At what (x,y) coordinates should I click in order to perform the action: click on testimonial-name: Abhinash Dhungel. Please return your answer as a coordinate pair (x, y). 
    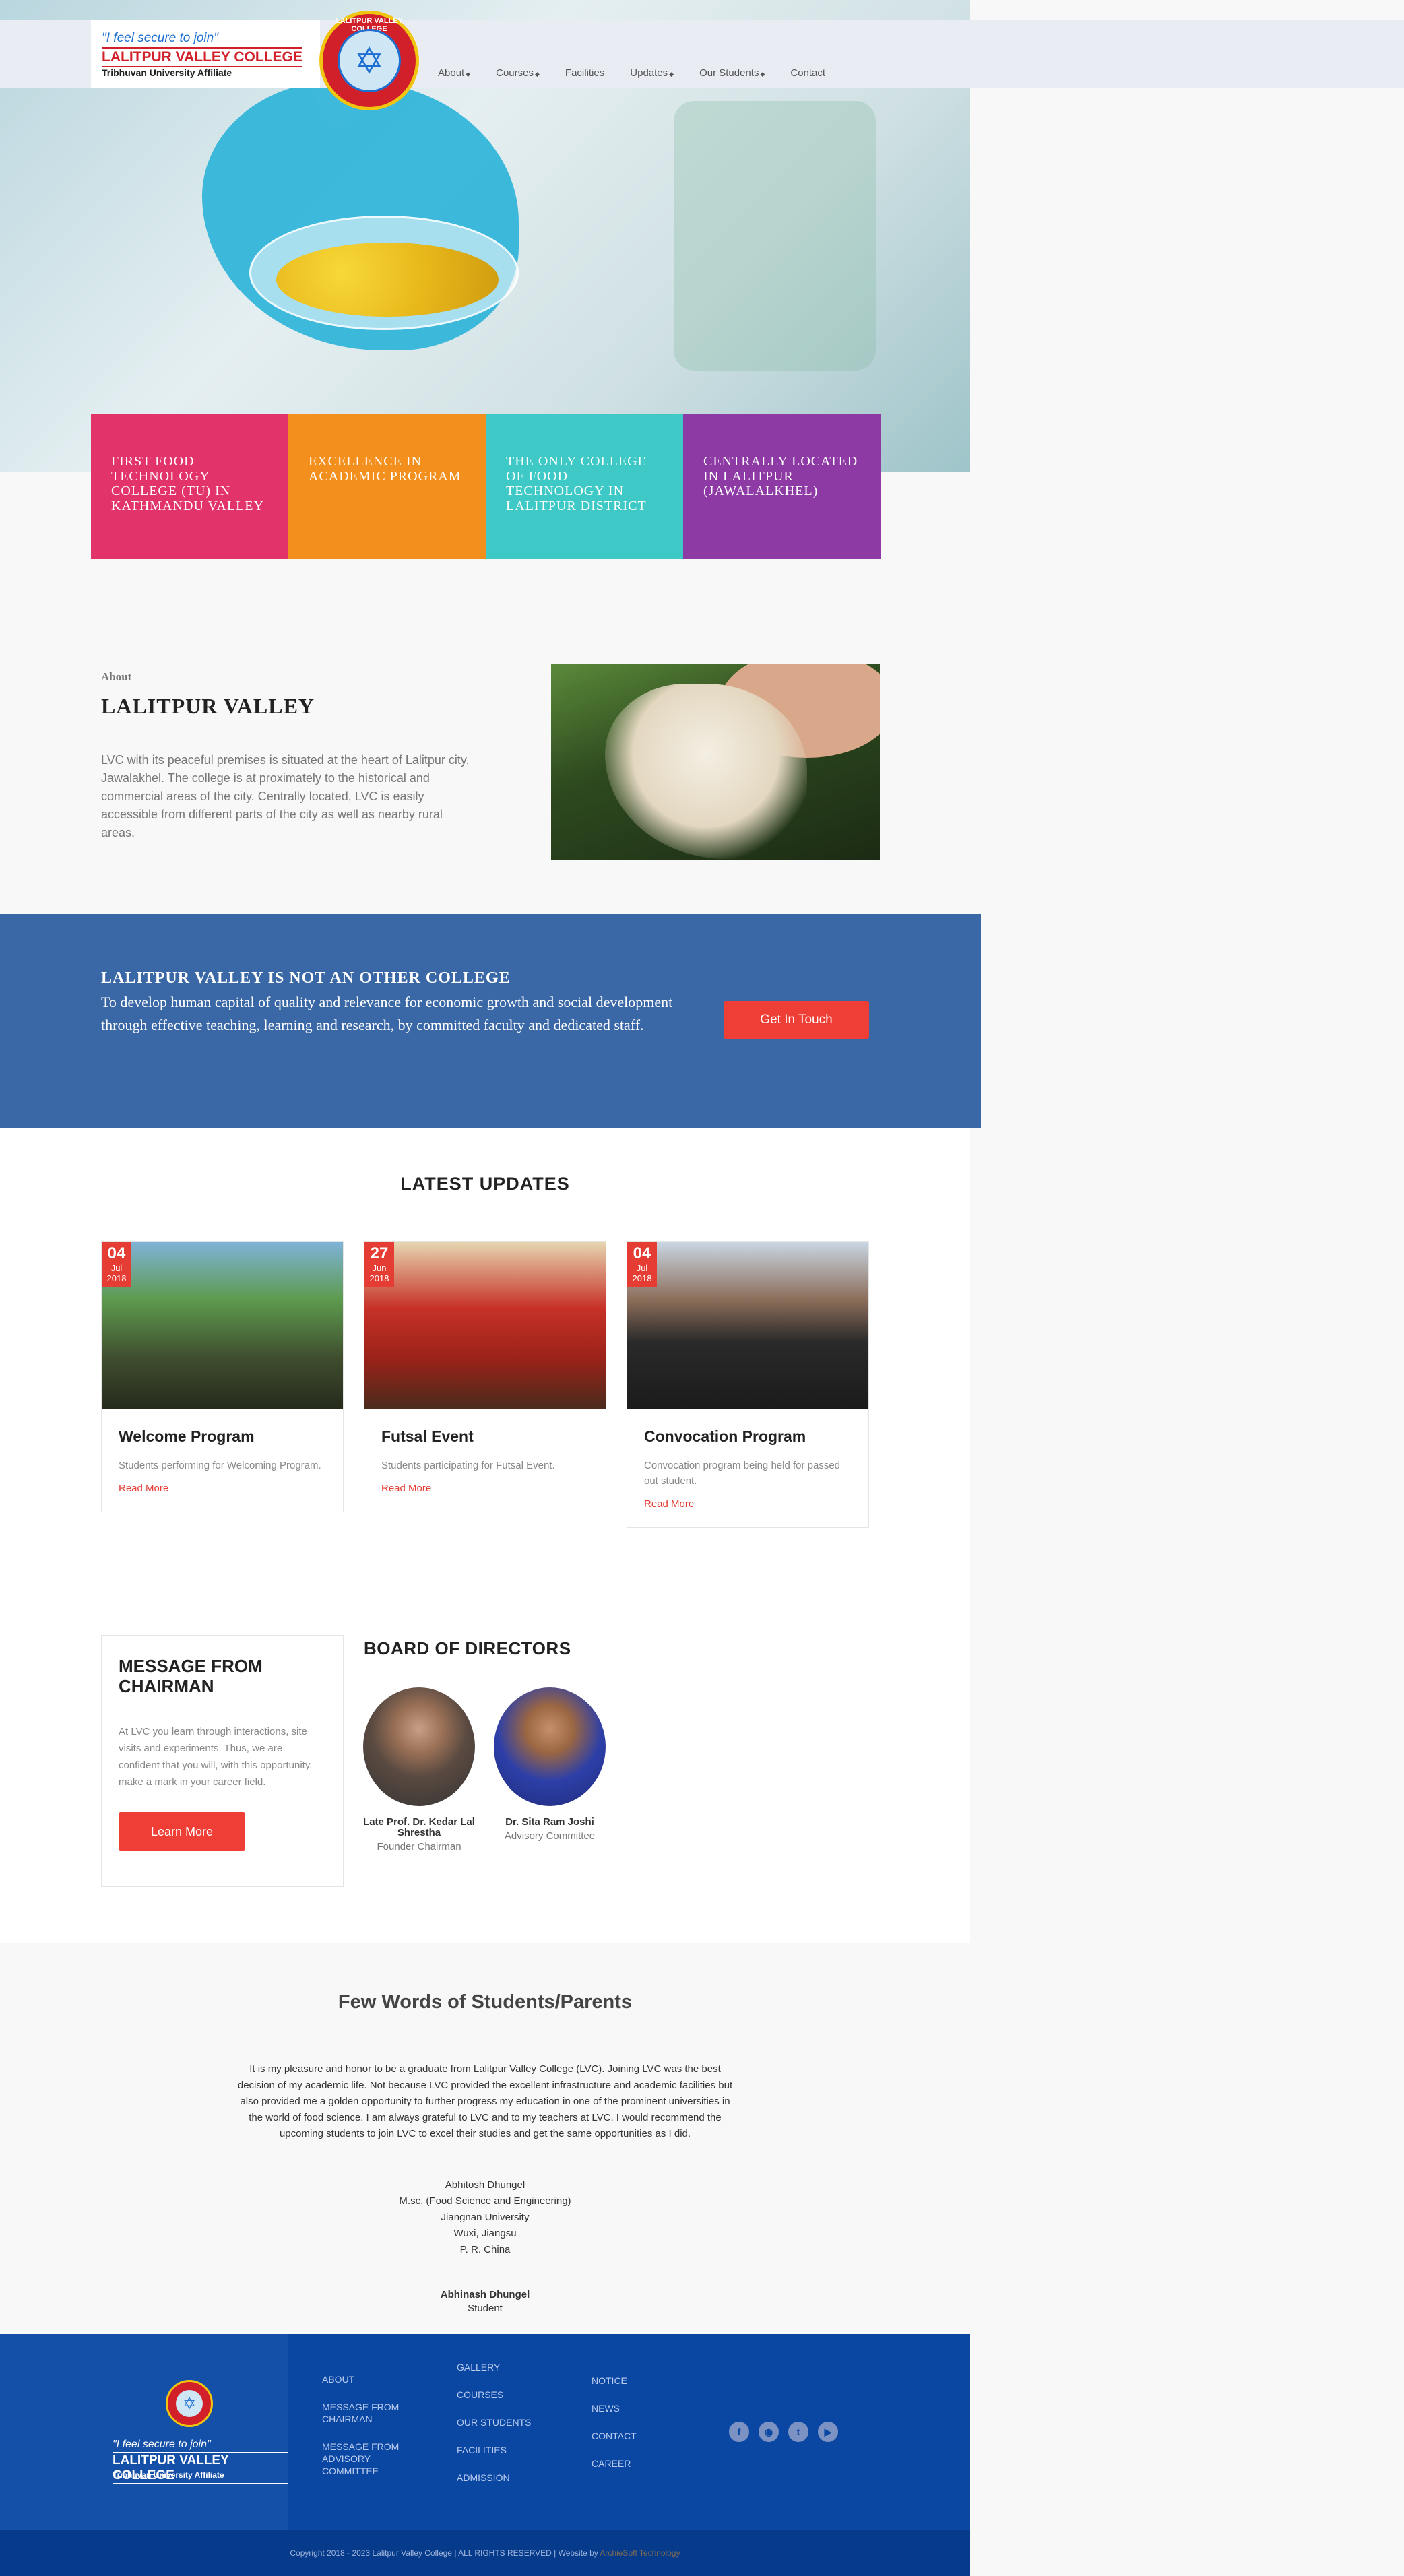
    Looking at the image, I should click on (485, 2294).